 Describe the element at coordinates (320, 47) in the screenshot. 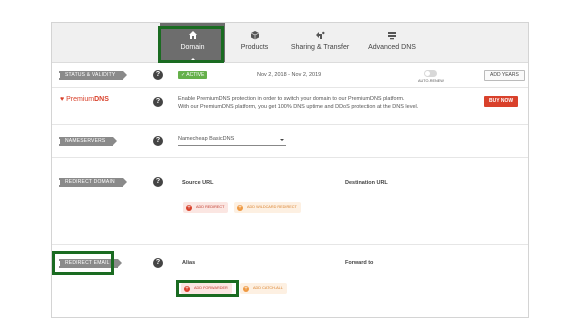

I see `tab-sharing-label: Sharing & Transfer` at that location.